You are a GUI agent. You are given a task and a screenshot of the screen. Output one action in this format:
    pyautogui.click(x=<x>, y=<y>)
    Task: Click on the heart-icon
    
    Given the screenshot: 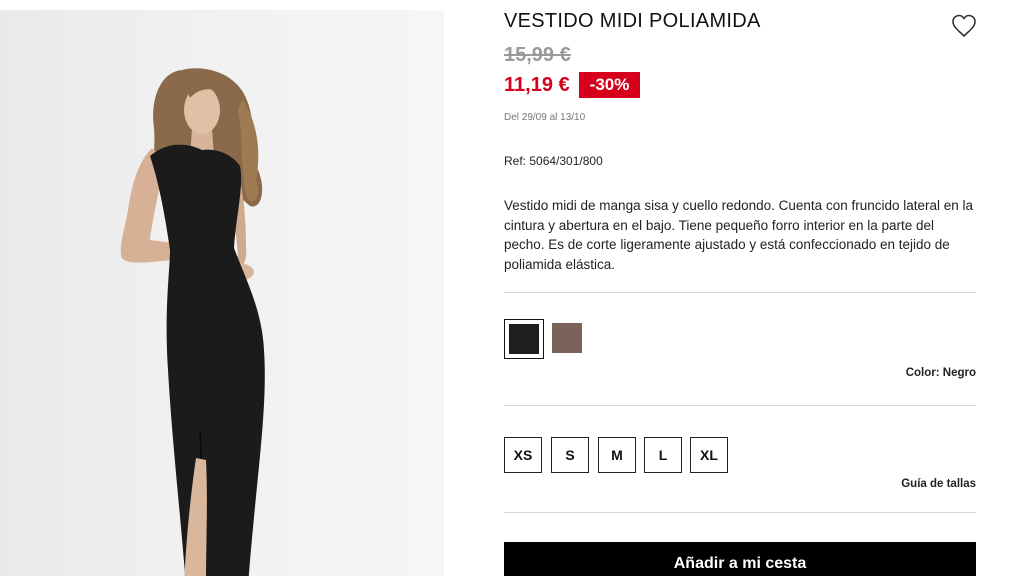 What is the action you would take?
    pyautogui.click(x=964, y=26)
    